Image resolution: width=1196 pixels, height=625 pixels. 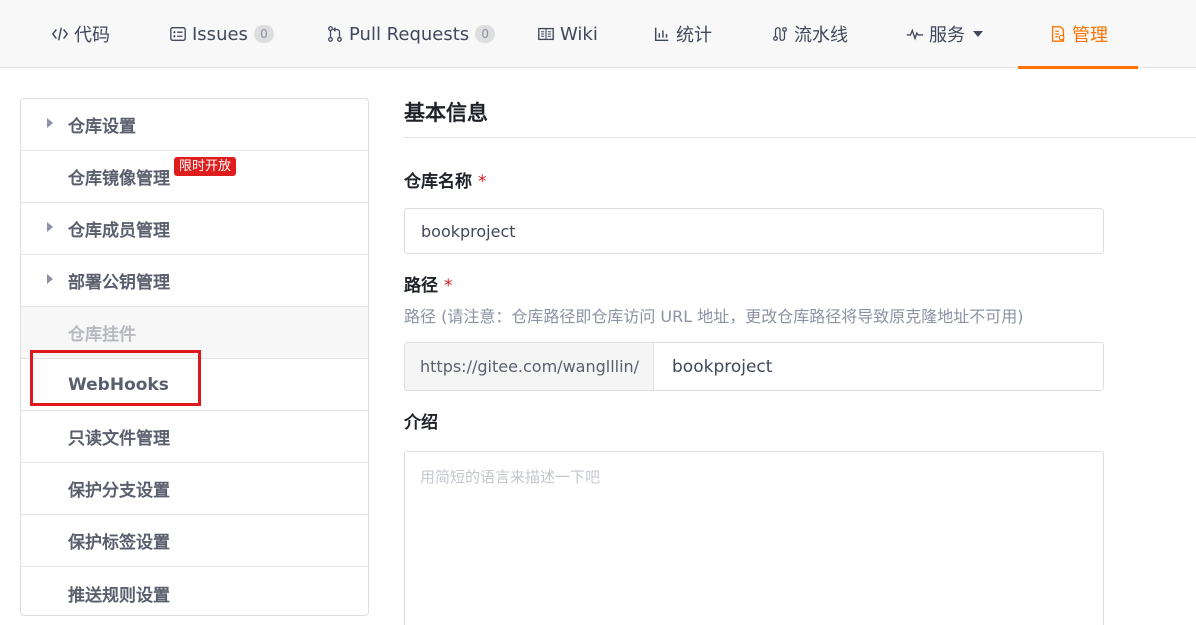 What do you see at coordinates (119, 231) in the screenshot?
I see `sidebar-item-label: 仓库成员管理` at bounding box center [119, 231].